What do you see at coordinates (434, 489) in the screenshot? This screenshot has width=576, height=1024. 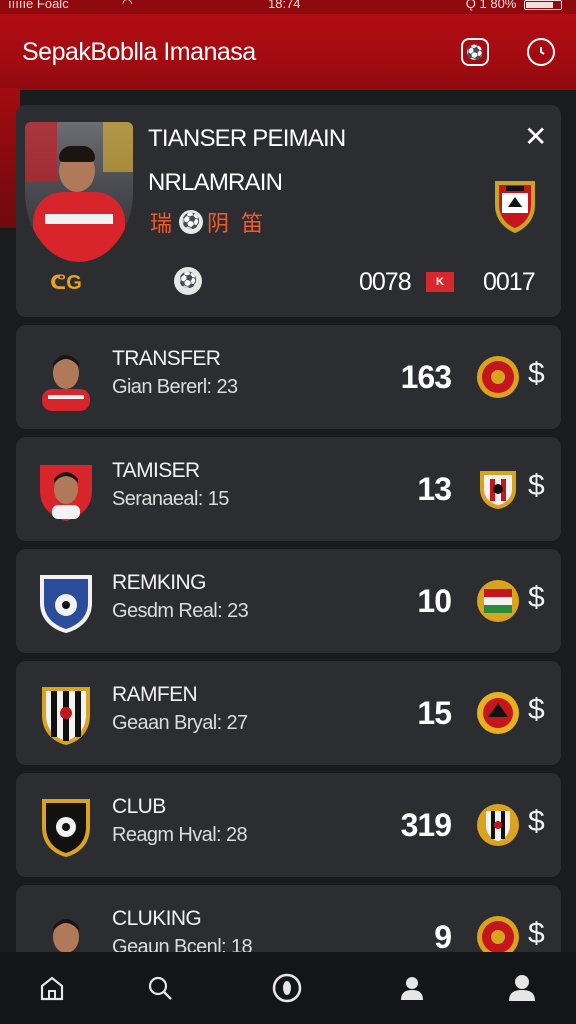 I see `row-value: 13` at bounding box center [434, 489].